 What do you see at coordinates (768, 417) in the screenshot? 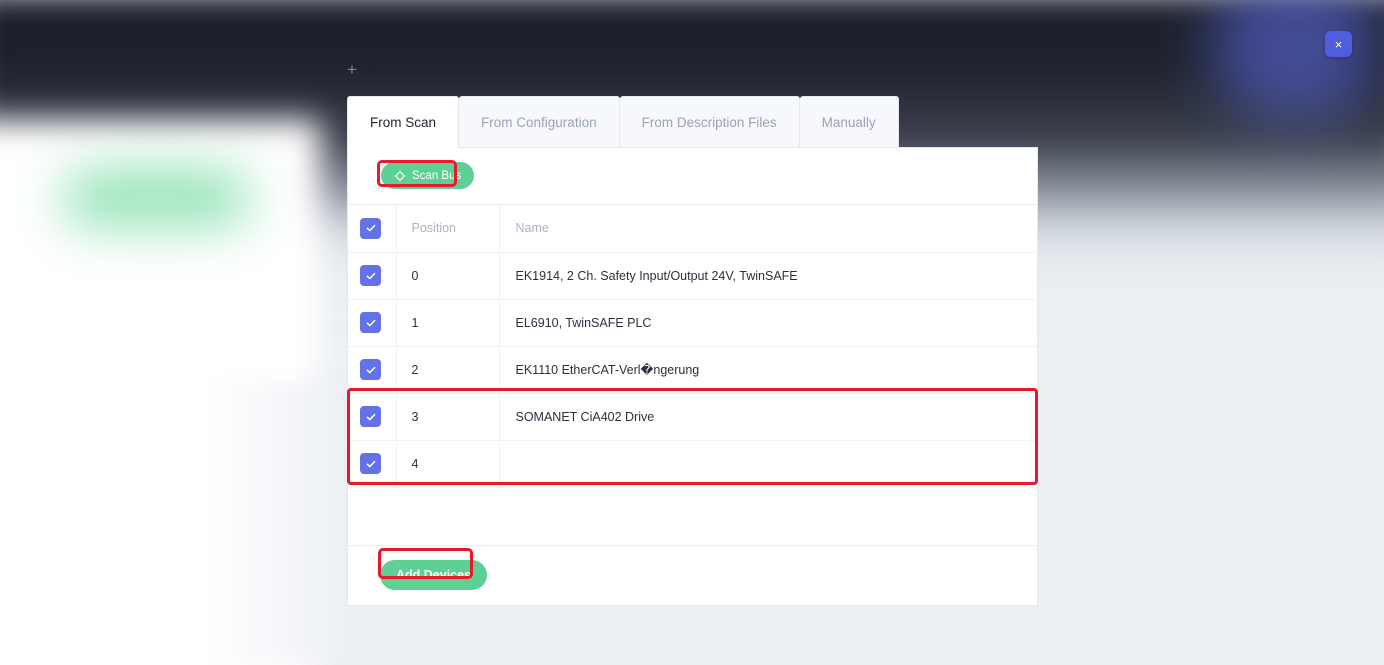
I see `row-name: SOMANET CiA402 Drive` at bounding box center [768, 417].